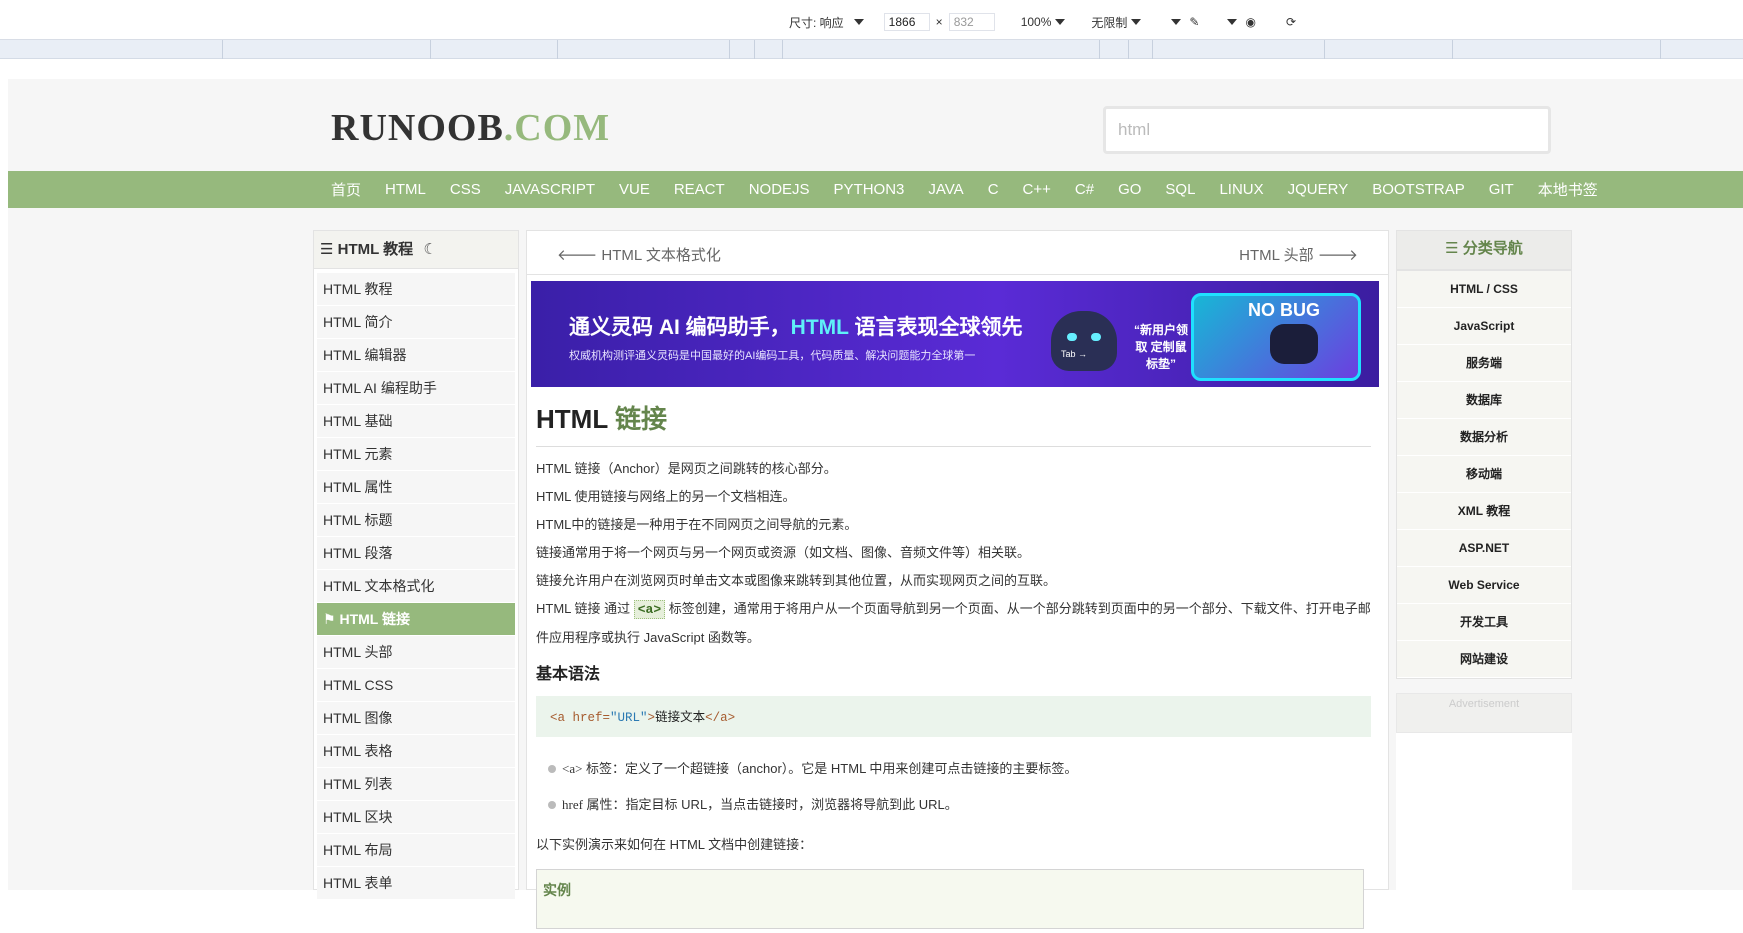  What do you see at coordinates (416, 289) in the screenshot?
I see `sidebar-item: HTML 教程` at bounding box center [416, 289].